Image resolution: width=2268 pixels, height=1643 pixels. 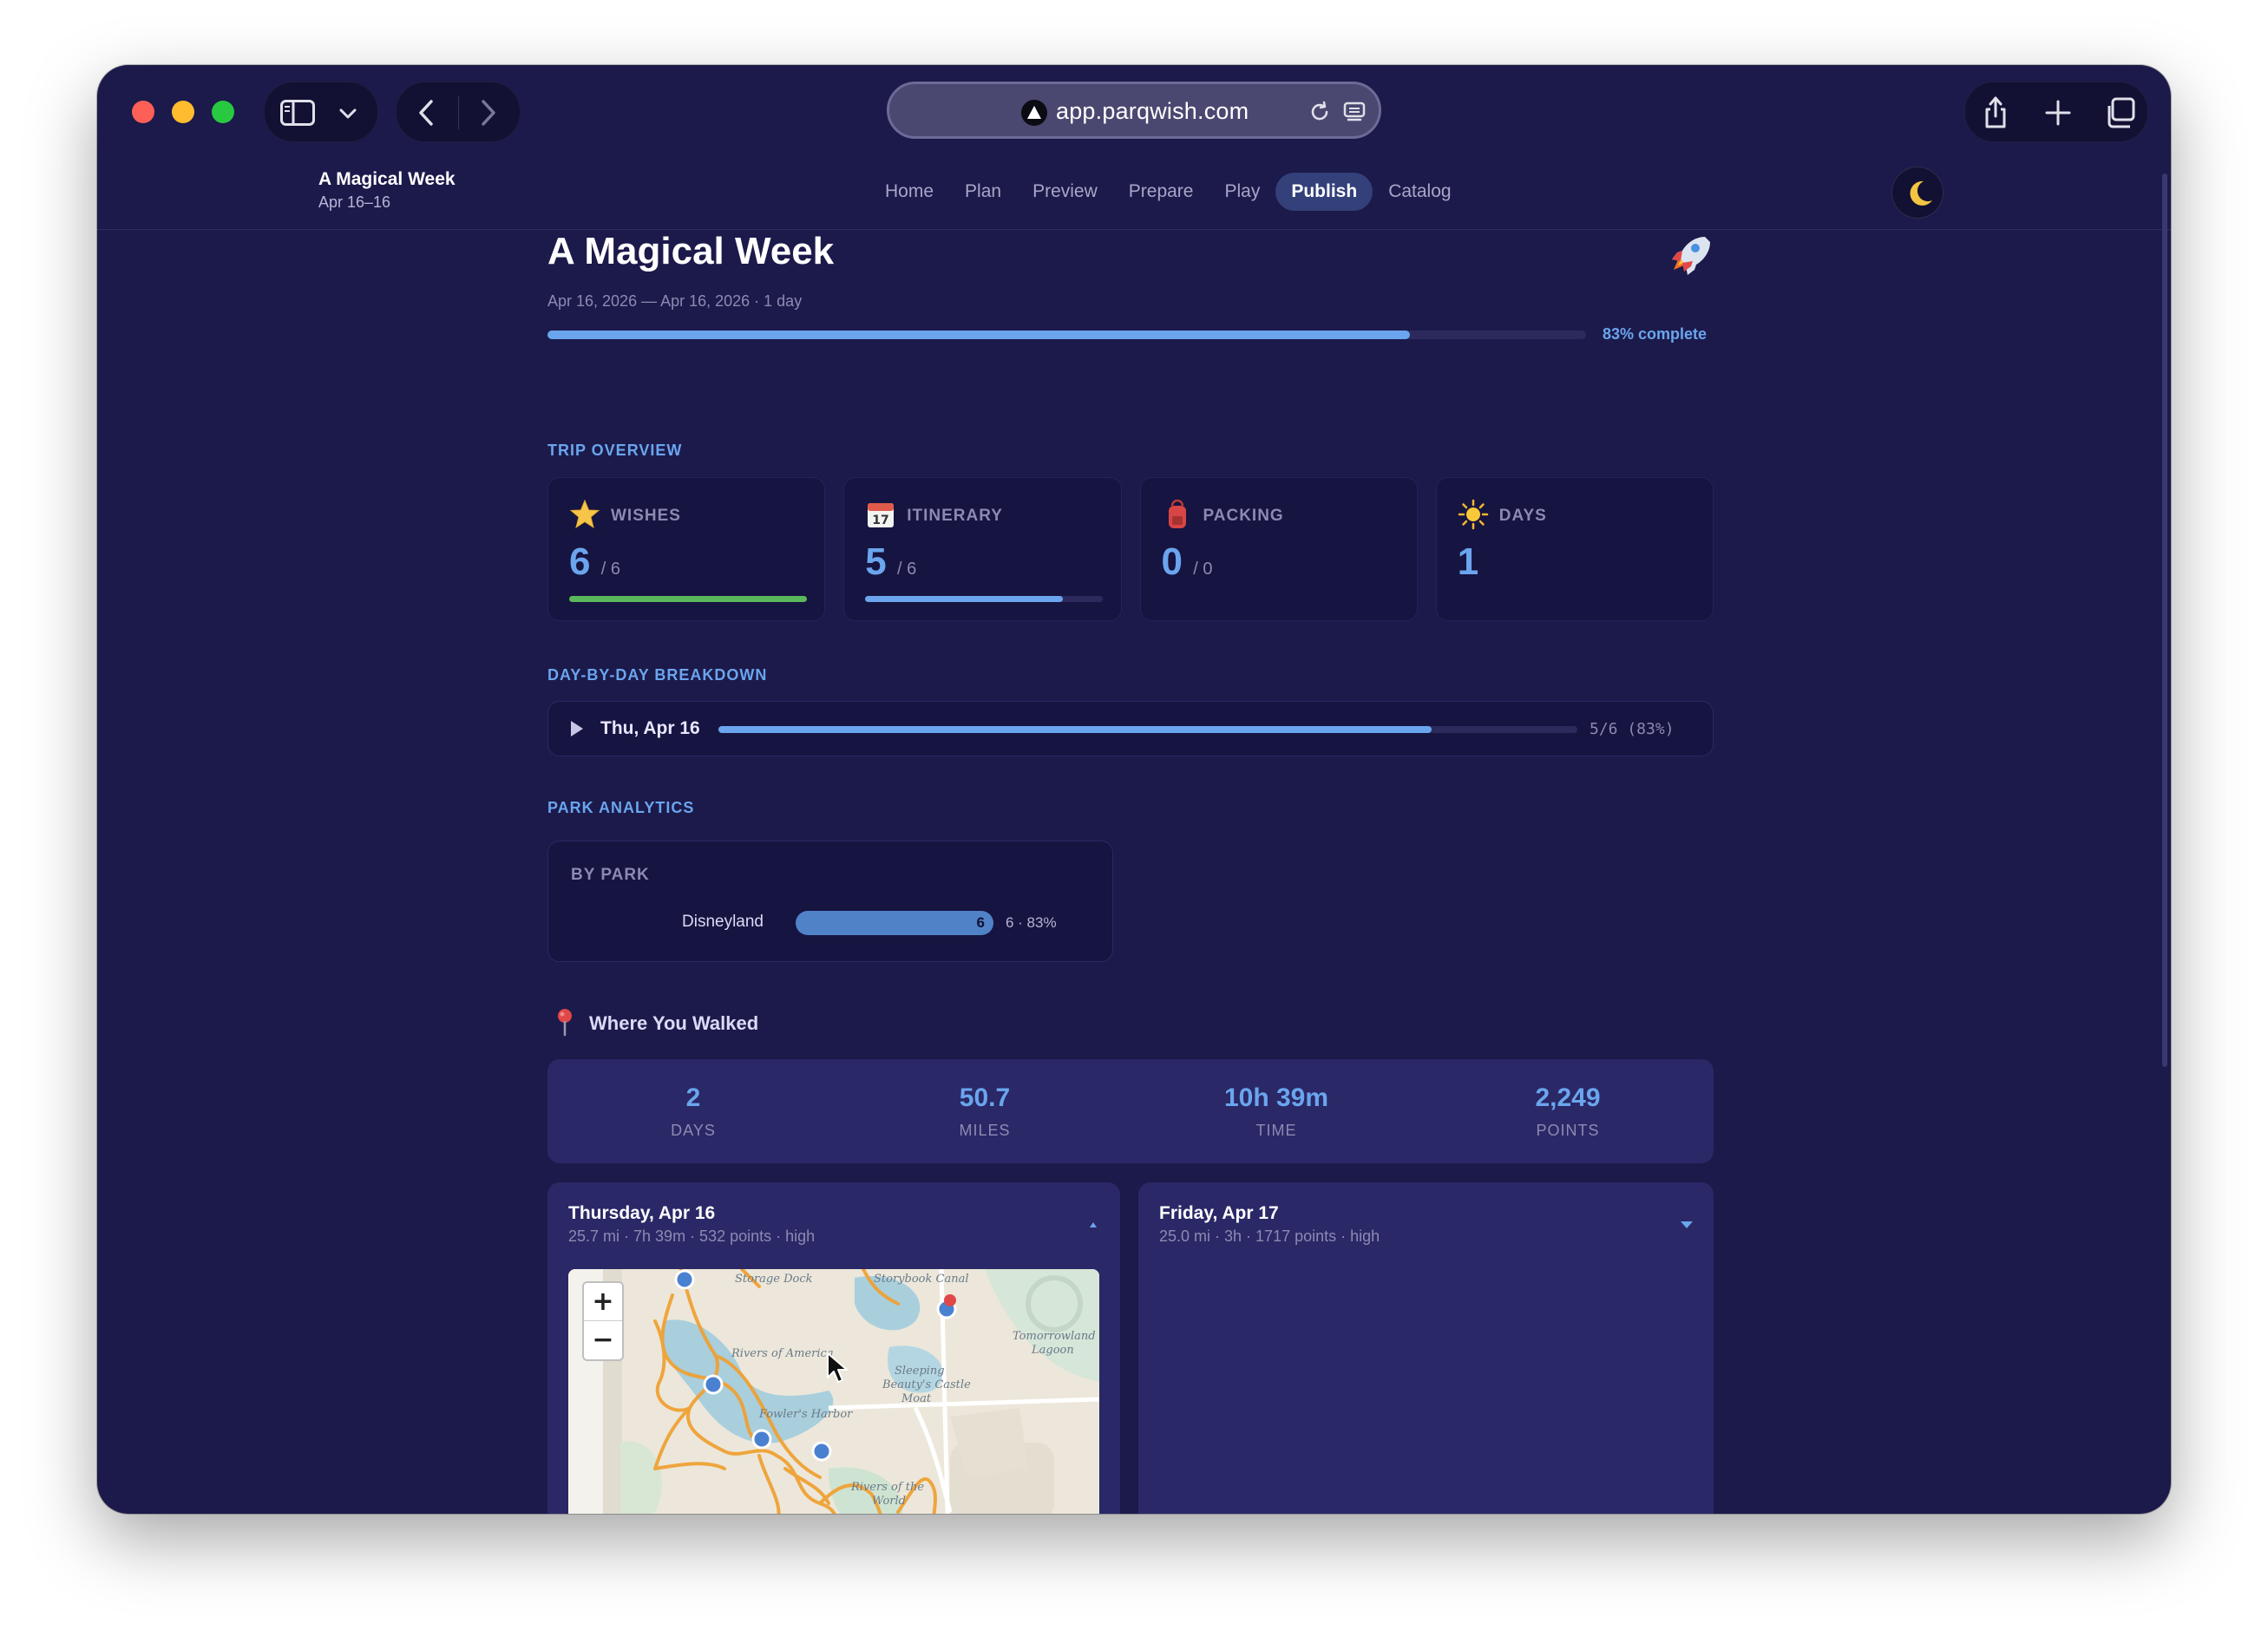 I want to click on new-tab-icon, so click(x=2058, y=113).